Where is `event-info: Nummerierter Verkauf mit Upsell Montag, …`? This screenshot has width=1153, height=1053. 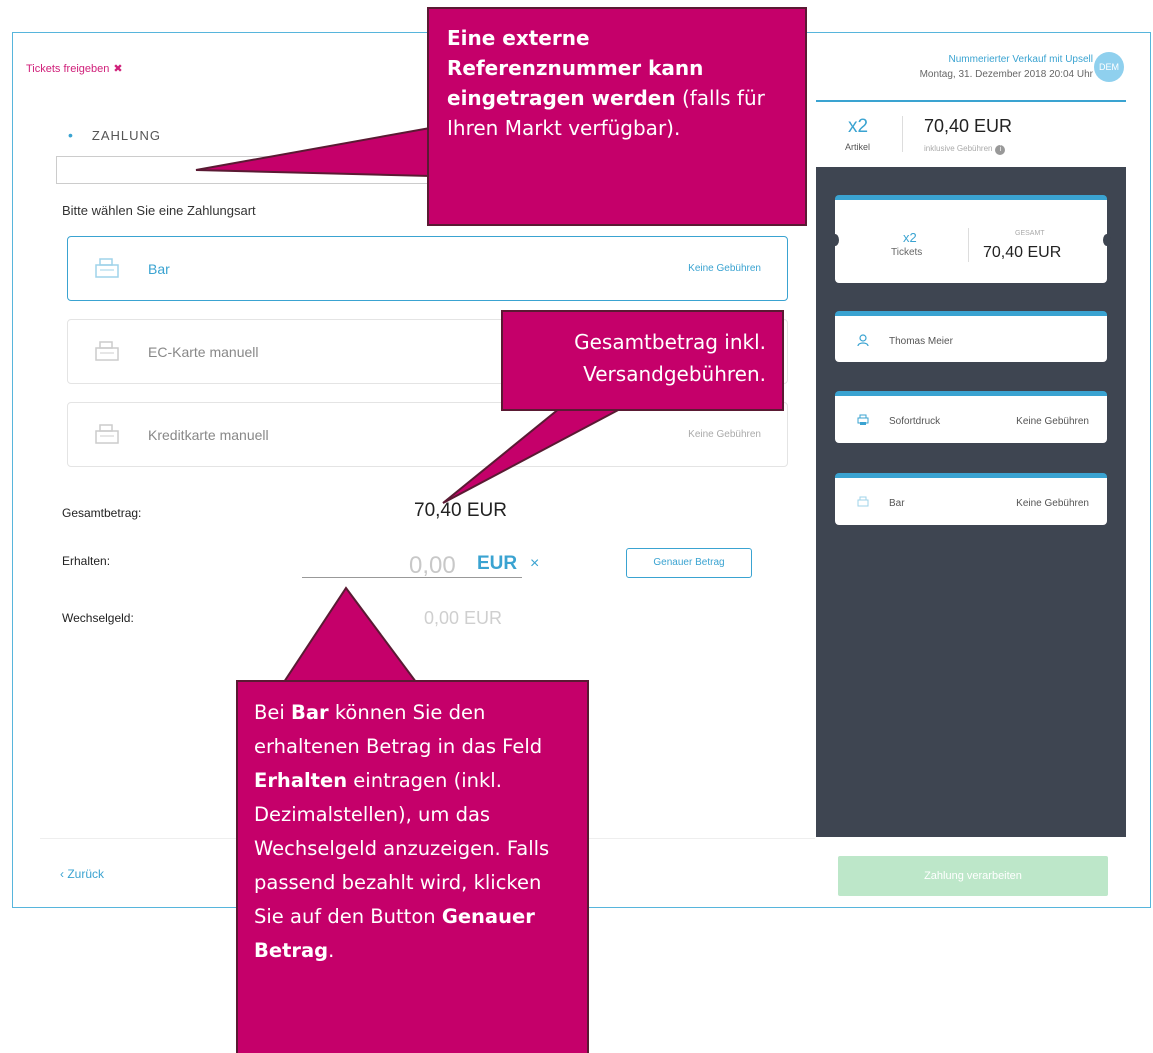
event-info: Nummerierter Verkauf mit Upsell Montag, … is located at coordinates (1006, 67).